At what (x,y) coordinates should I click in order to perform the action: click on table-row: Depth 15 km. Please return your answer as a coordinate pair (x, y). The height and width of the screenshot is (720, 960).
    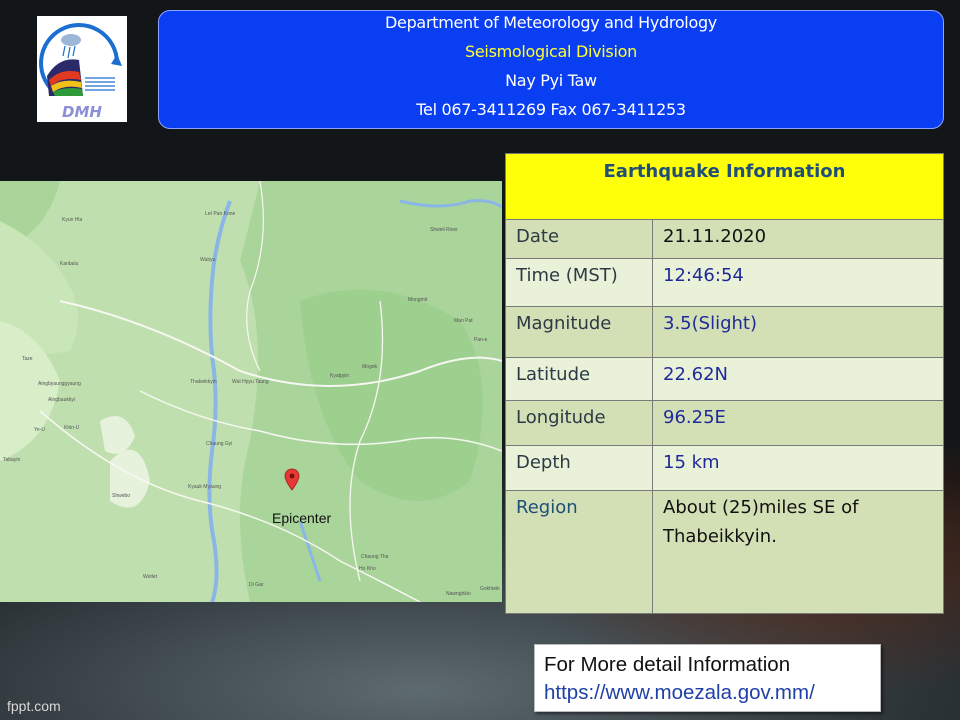
    Looking at the image, I should click on (724, 468).